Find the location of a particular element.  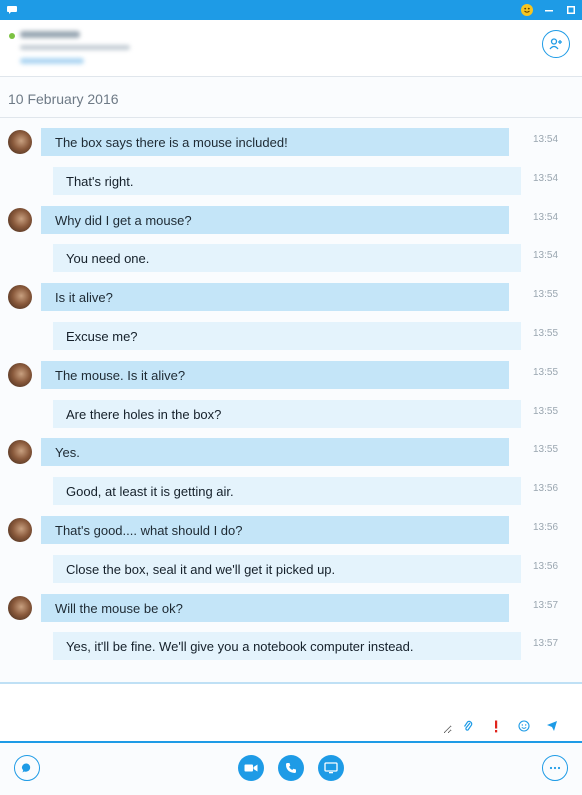

message-text: You need one. is located at coordinates (108, 258).